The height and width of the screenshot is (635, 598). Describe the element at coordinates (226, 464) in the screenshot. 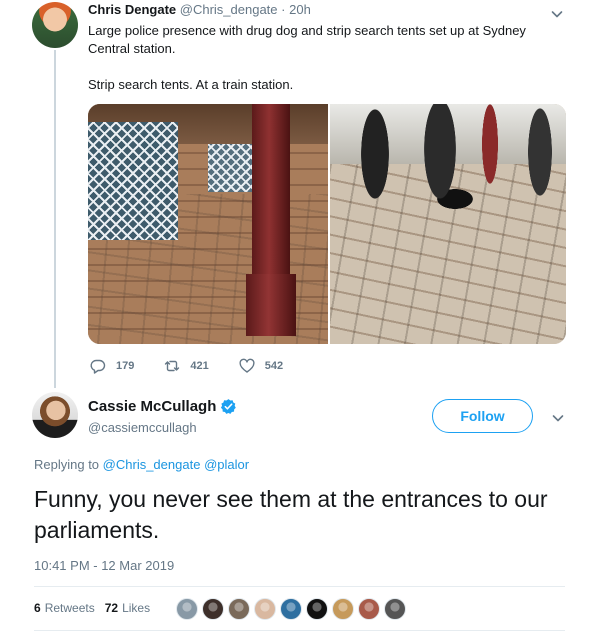

I see `replying-to-link-plalor: @plalor` at that location.